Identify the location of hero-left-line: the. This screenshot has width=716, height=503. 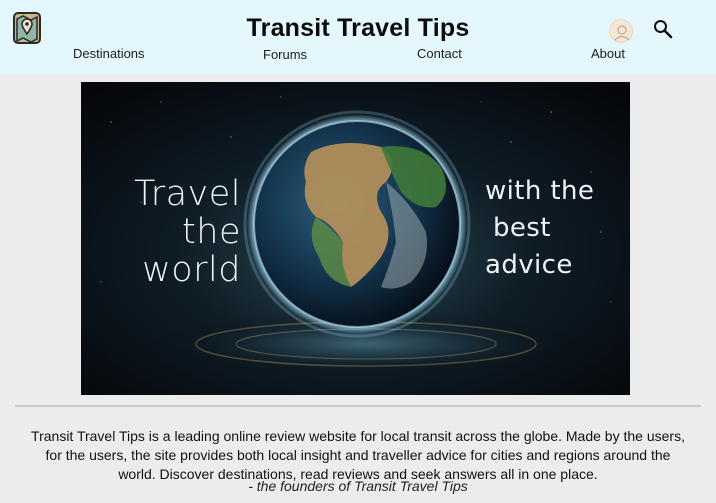
(211, 232).